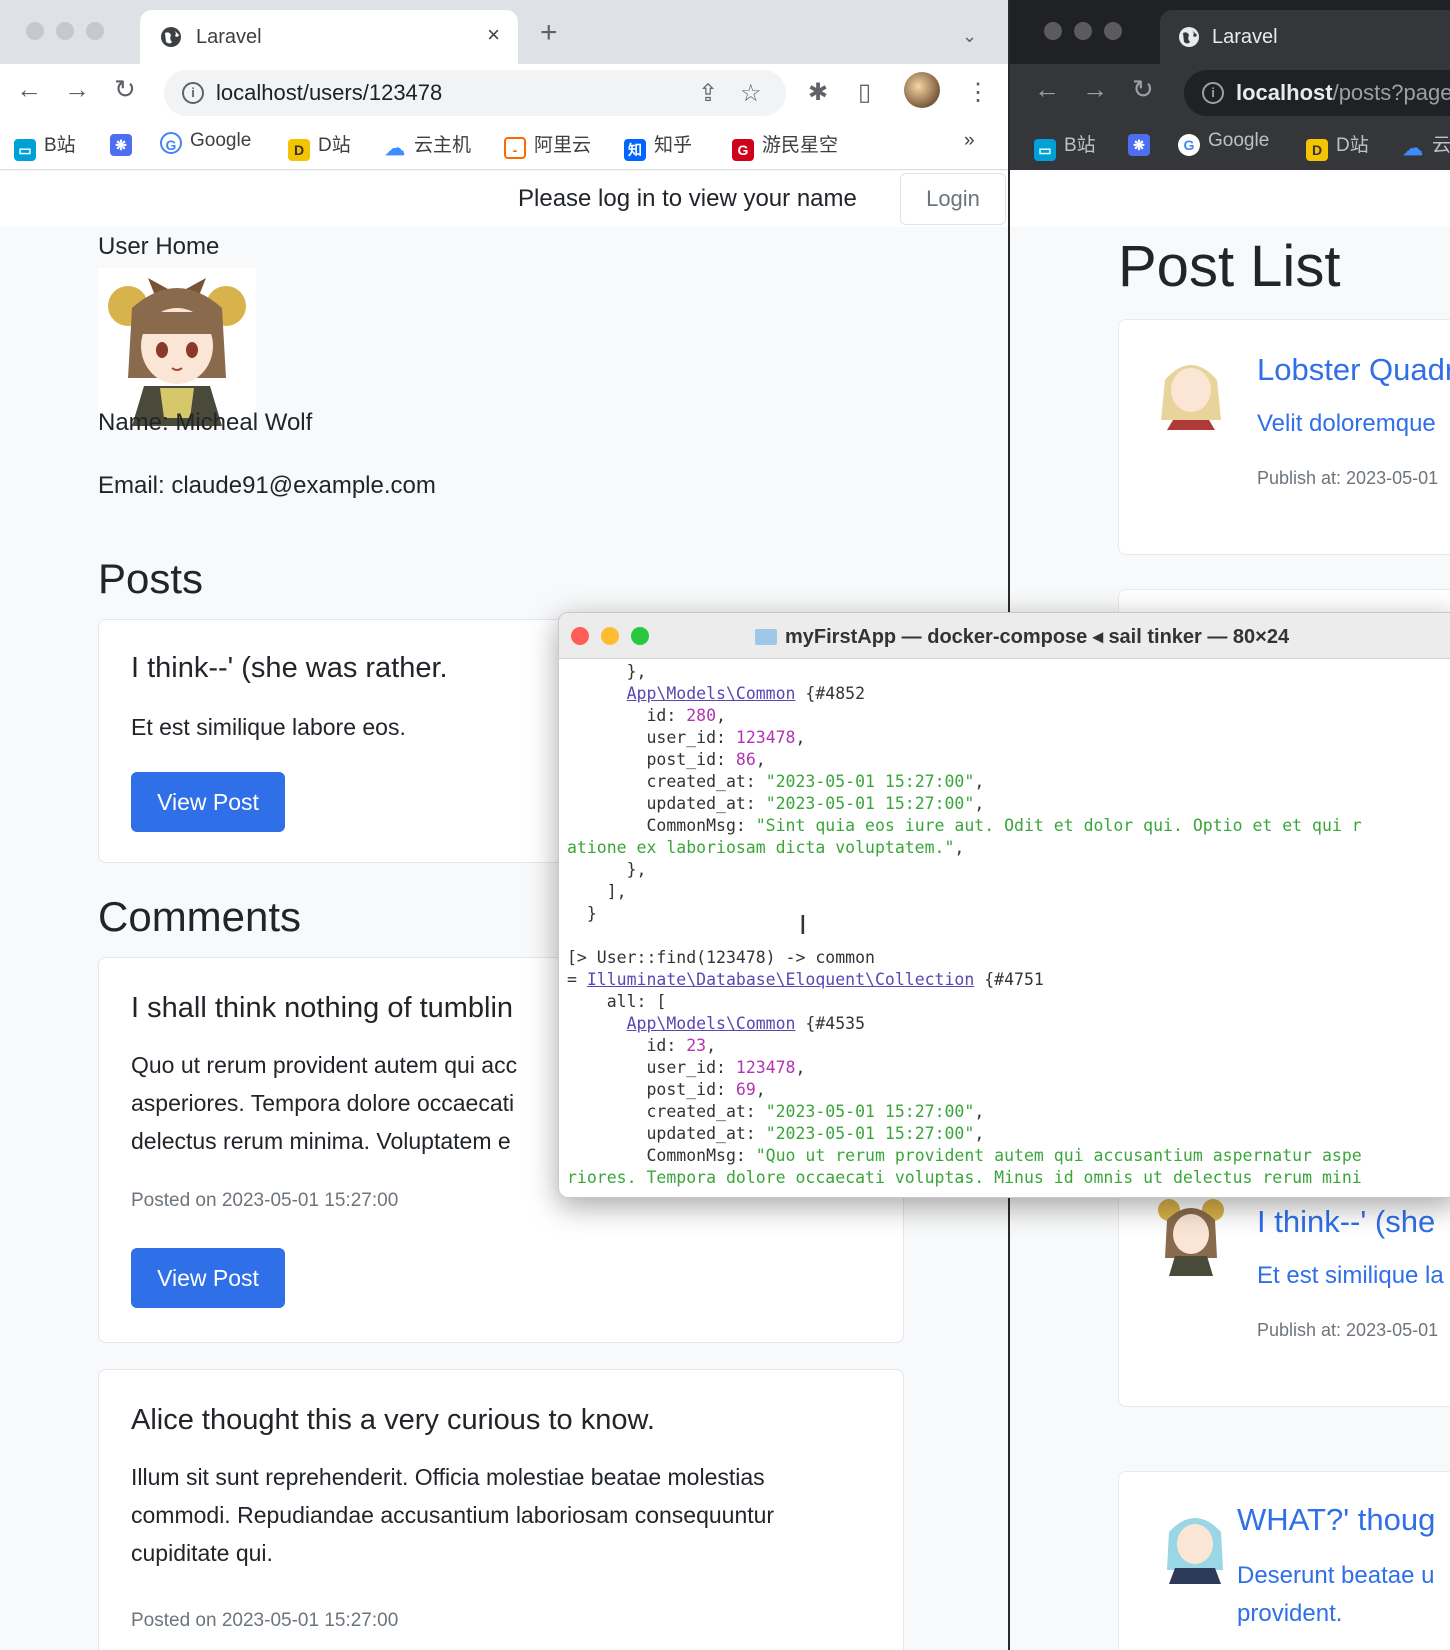  What do you see at coordinates (1348, 1330) in the screenshot?
I see `post-date: Publish at: 2023-05-01` at bounding box center [1348, 1330].